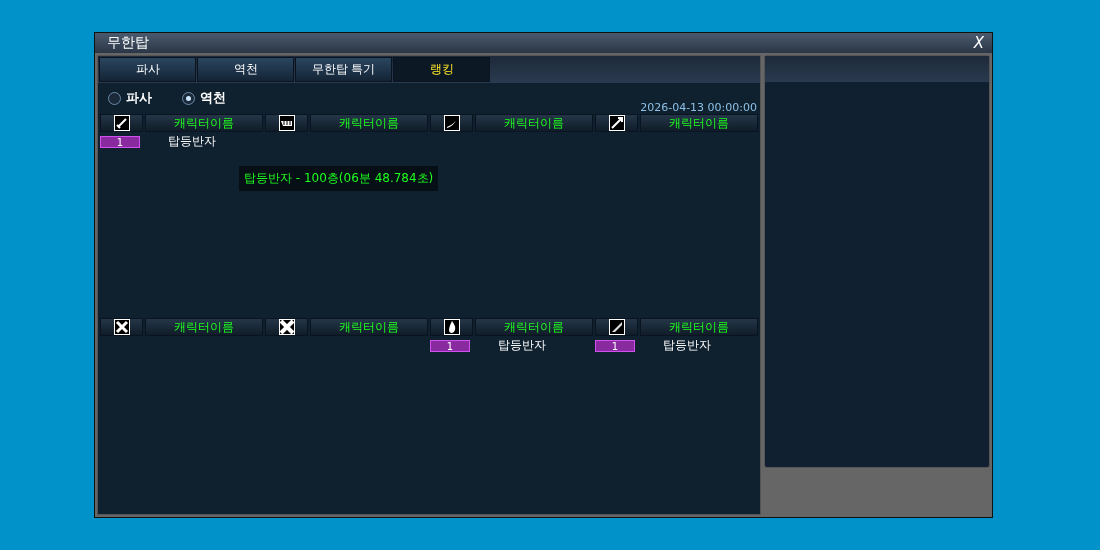 The height and width of the screenshot is (550, 1100). What do you see at coordinates (698, 107) in the screenshot?
I see `date-label: 2026-04-13 00:00:00` at bounding box center [698, 107].